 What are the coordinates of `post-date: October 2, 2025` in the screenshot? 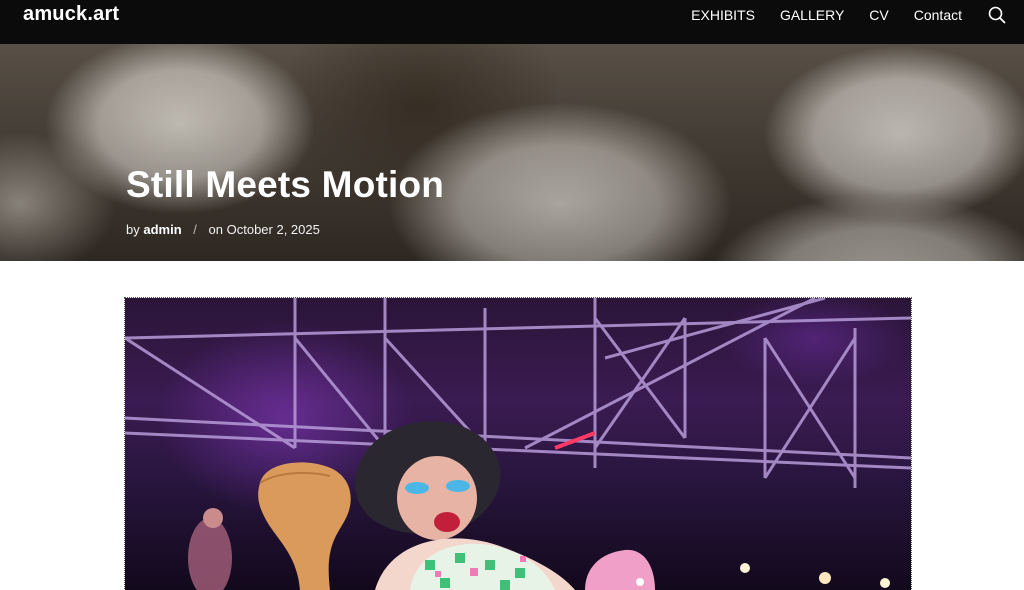 It's located at (273, 229).